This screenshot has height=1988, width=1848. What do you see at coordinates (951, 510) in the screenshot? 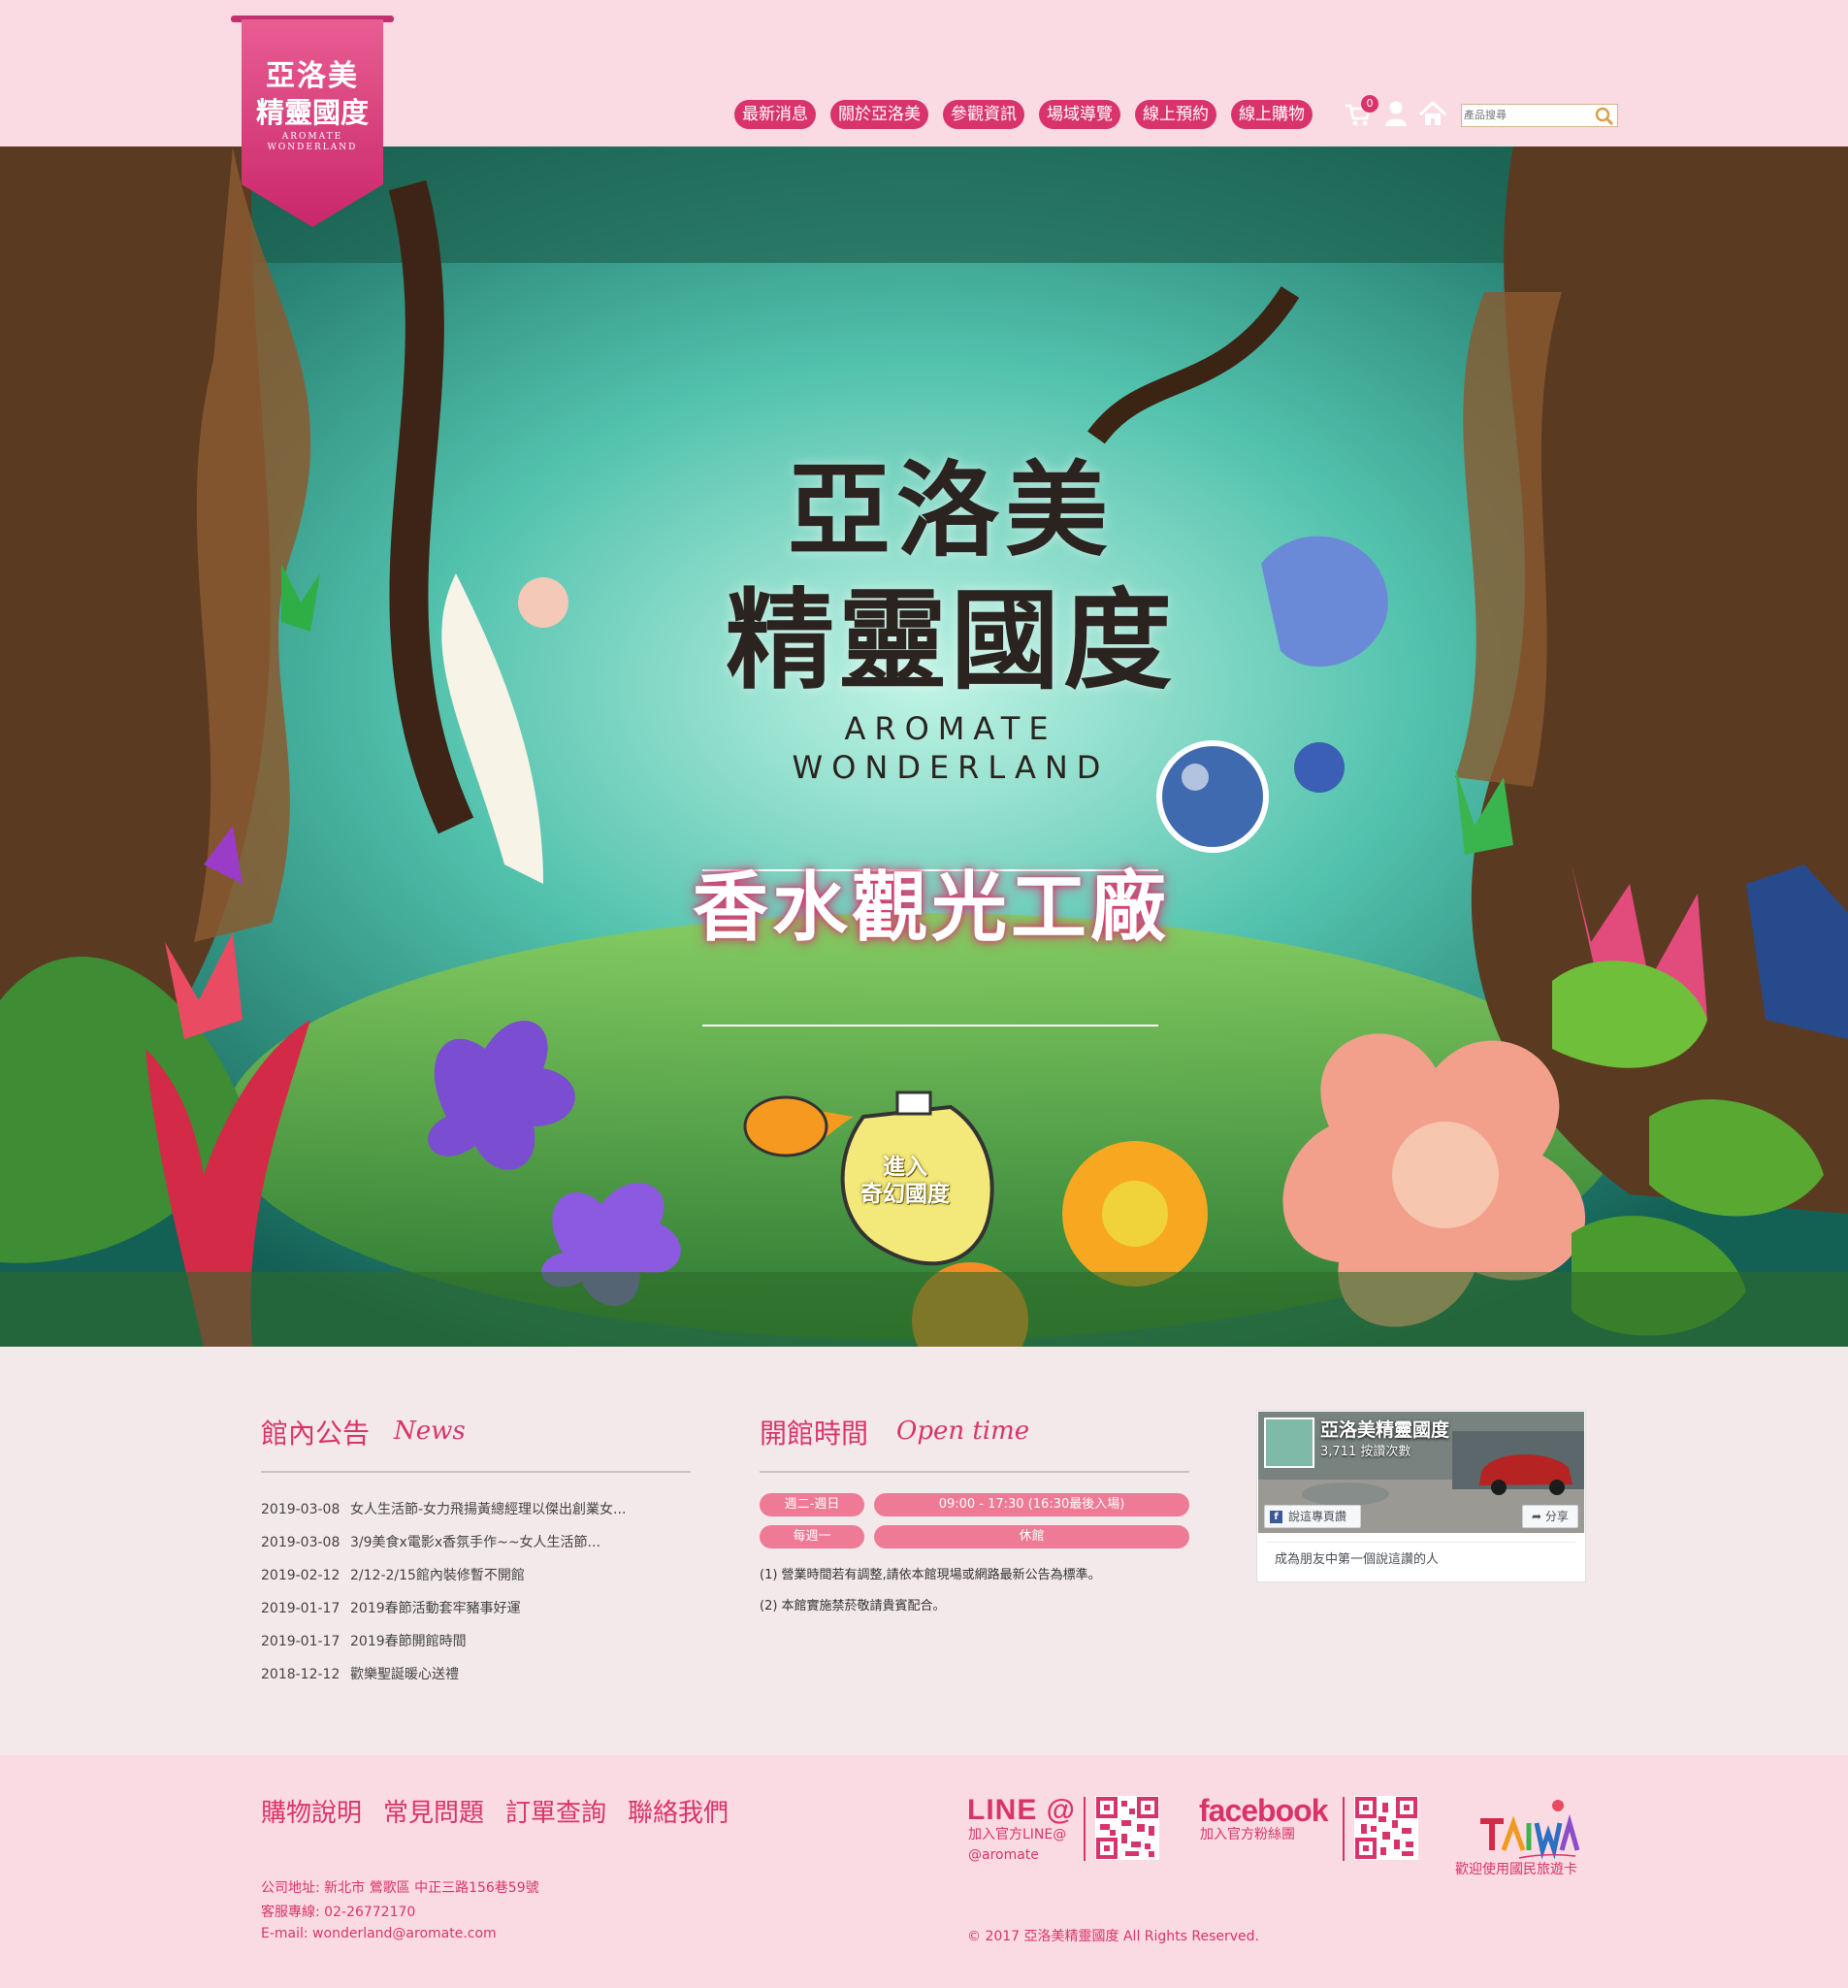
I see `hero-title-line1: 亞洛美` at bounding box center [951, 510].